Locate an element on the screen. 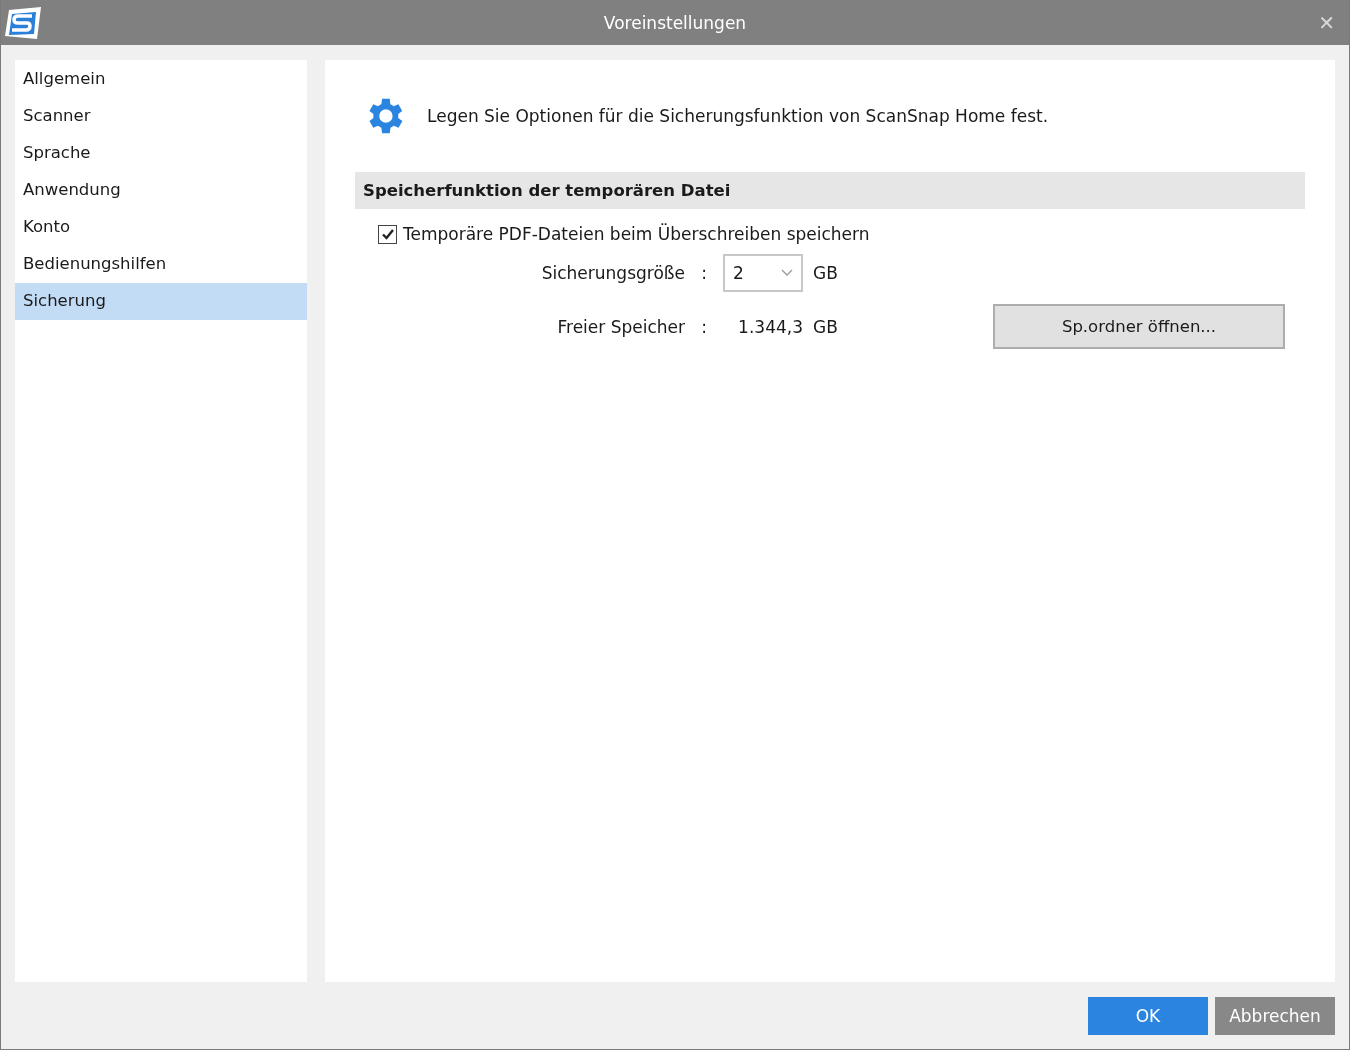 The height and width of the screenshot is (1050, 1350). size-dropdown: 2 is located at coordinates (763, 273).